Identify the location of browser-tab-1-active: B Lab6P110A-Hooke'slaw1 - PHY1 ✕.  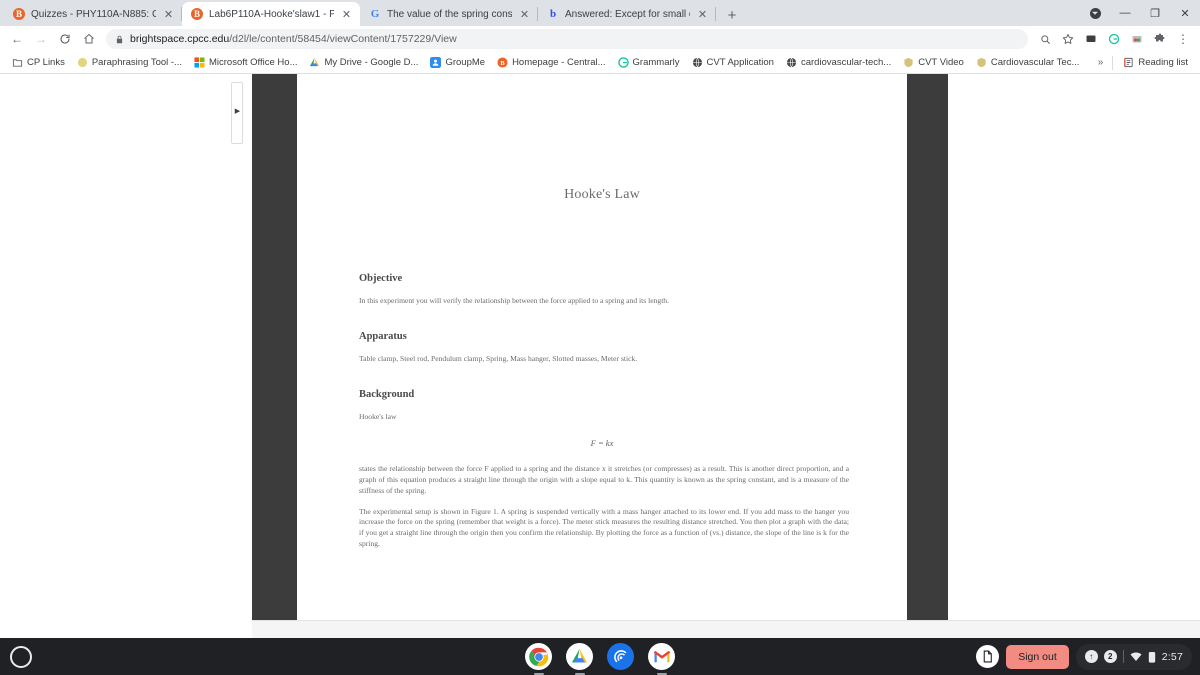
(271, 14).